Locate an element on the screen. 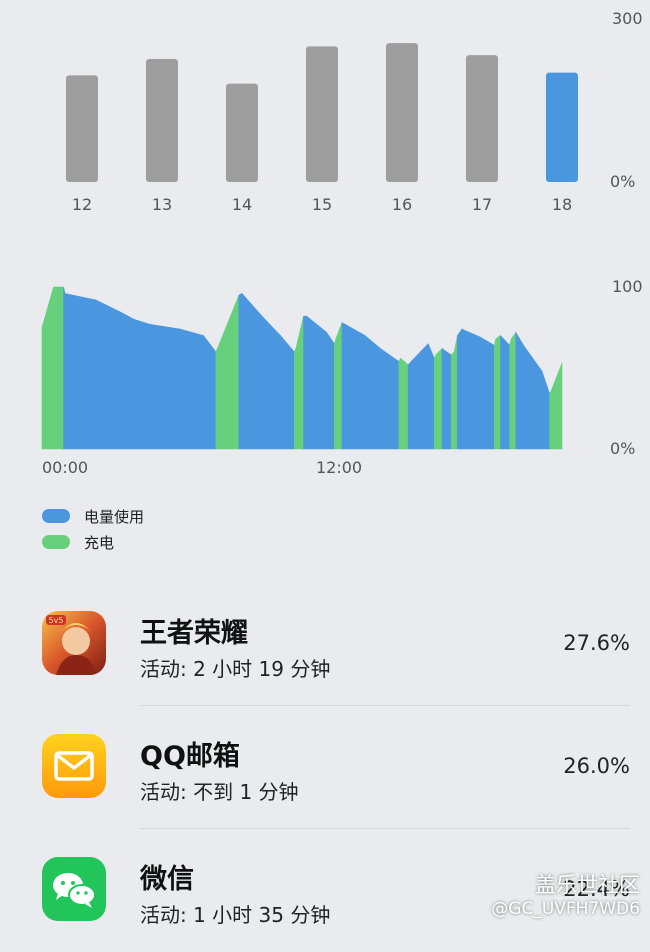 The width and height of the screenshot is (650, 952). chart-legend: 电量使用 充电 is located at coordinates (93, 529).